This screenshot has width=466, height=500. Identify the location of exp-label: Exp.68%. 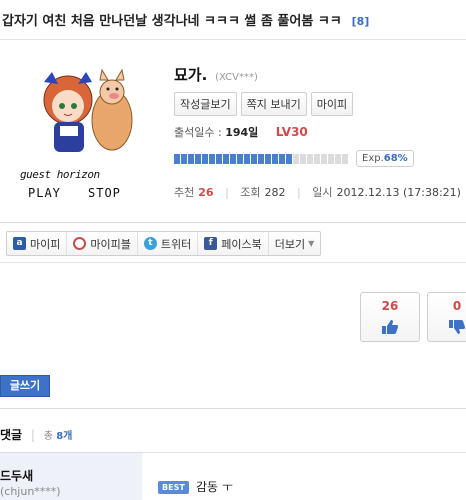
(385, 158).